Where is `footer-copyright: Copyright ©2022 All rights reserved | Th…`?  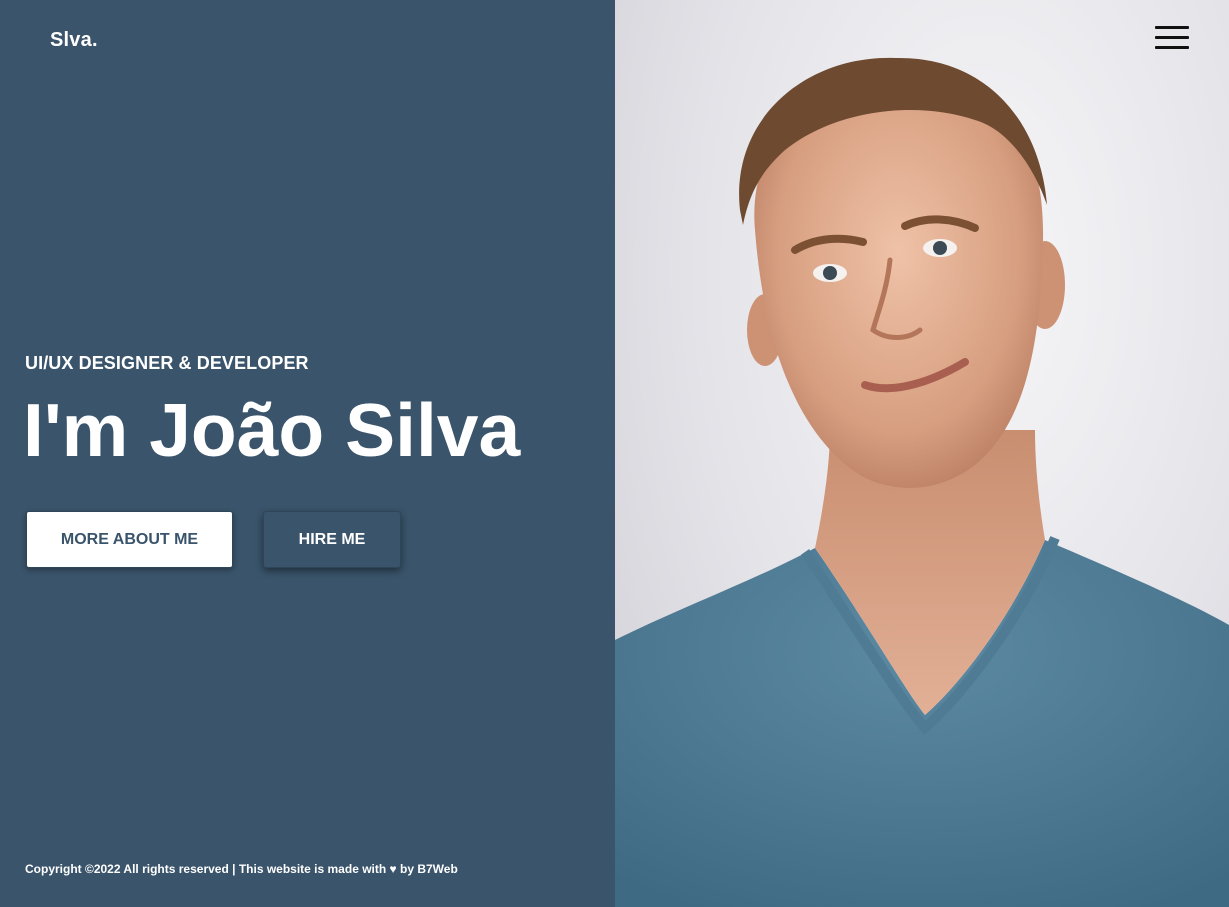
footer-copyright: Copyright ©2022 All rights reserved | Th… is located at coordinates (241, 869).